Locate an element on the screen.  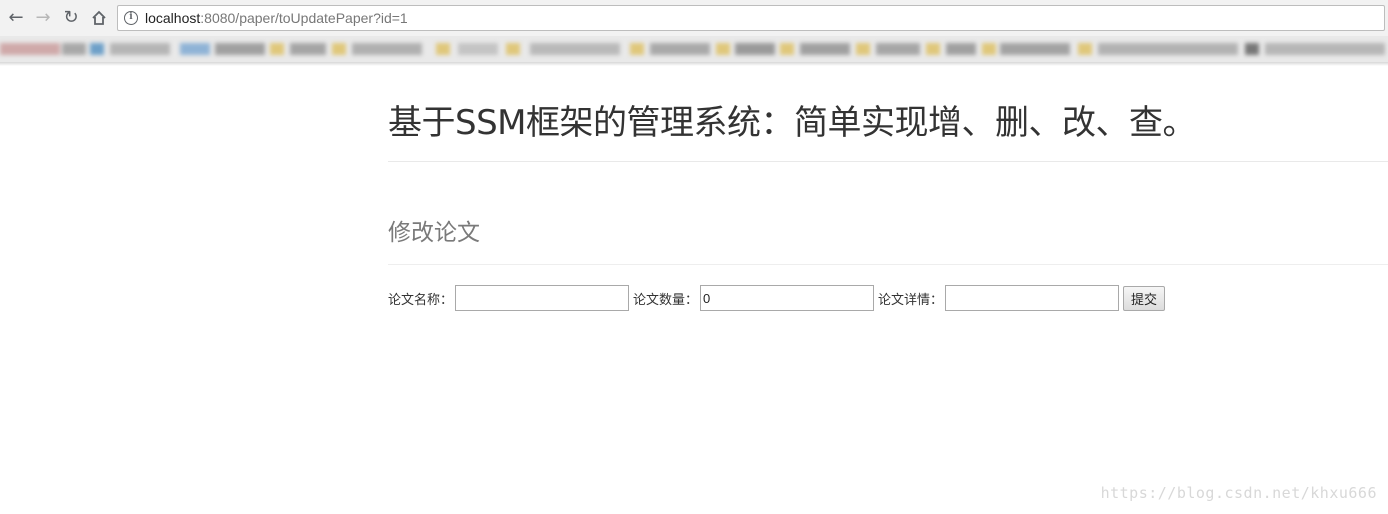
paper-detail-input is located at coordinates (1032, 298).